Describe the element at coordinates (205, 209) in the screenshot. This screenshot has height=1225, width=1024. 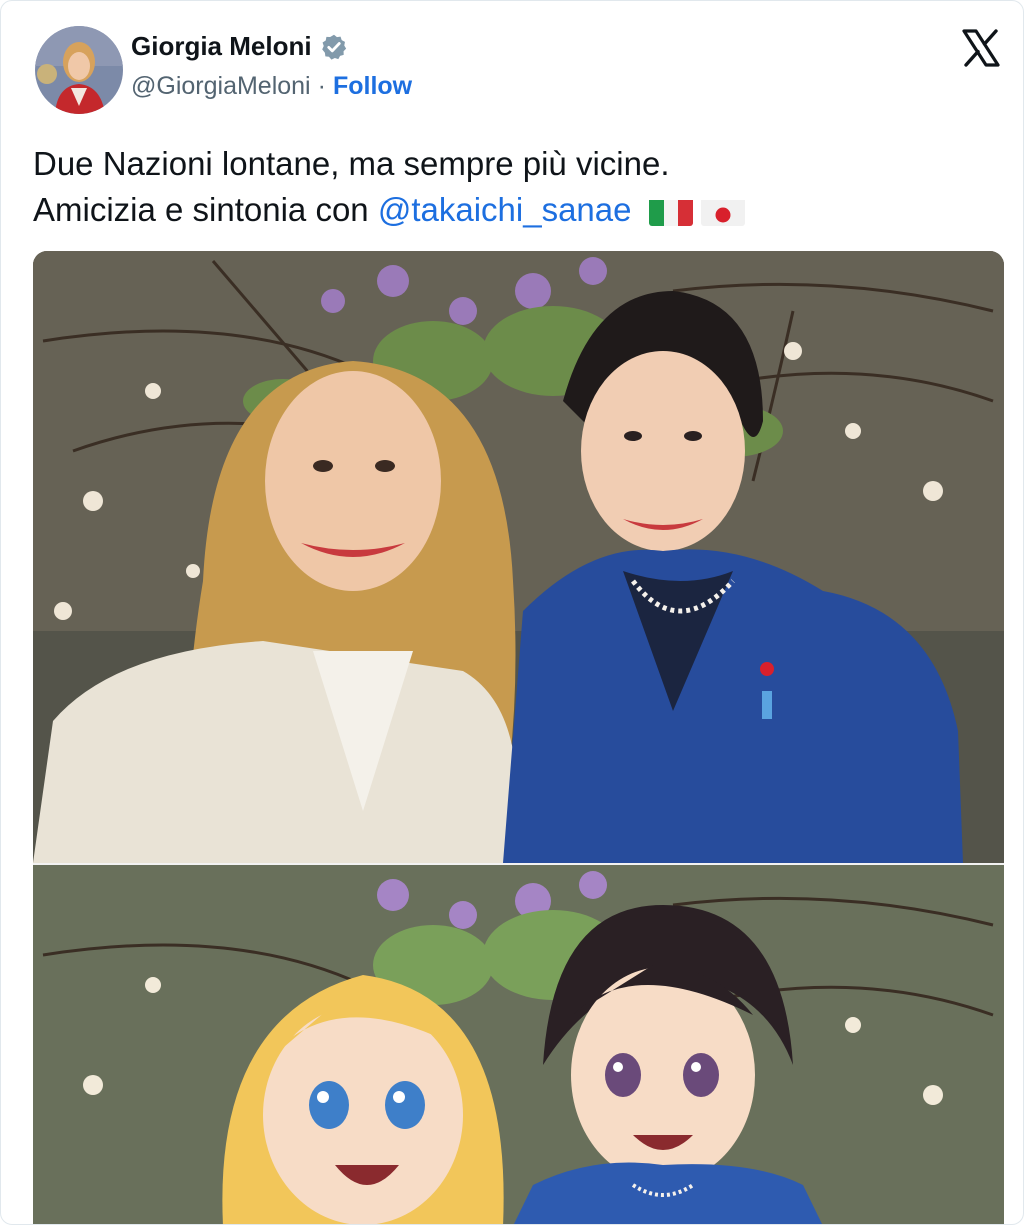
I see `tweet-line-2-text: Amicizia e sintonia con` at that location.